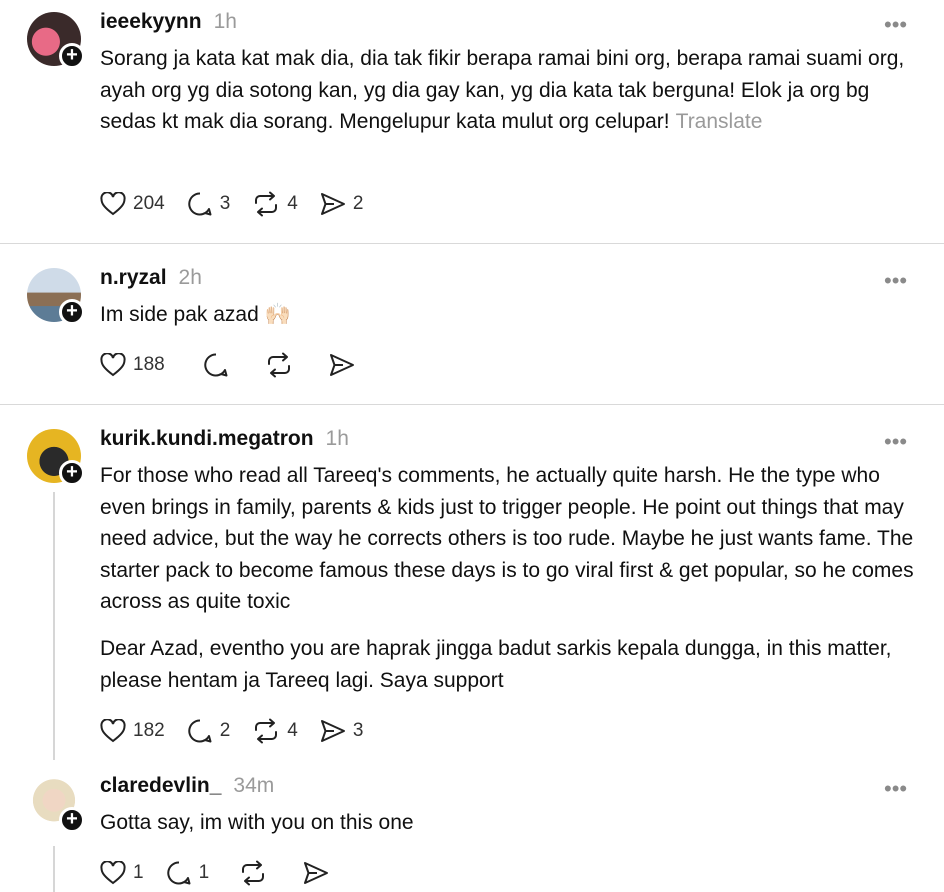 Image resolution: width=944 pixels, height=892 pixels. Describe the element at coordinates (225, 873) in the screenshot. I see `action-bar: 1 1` at that location.